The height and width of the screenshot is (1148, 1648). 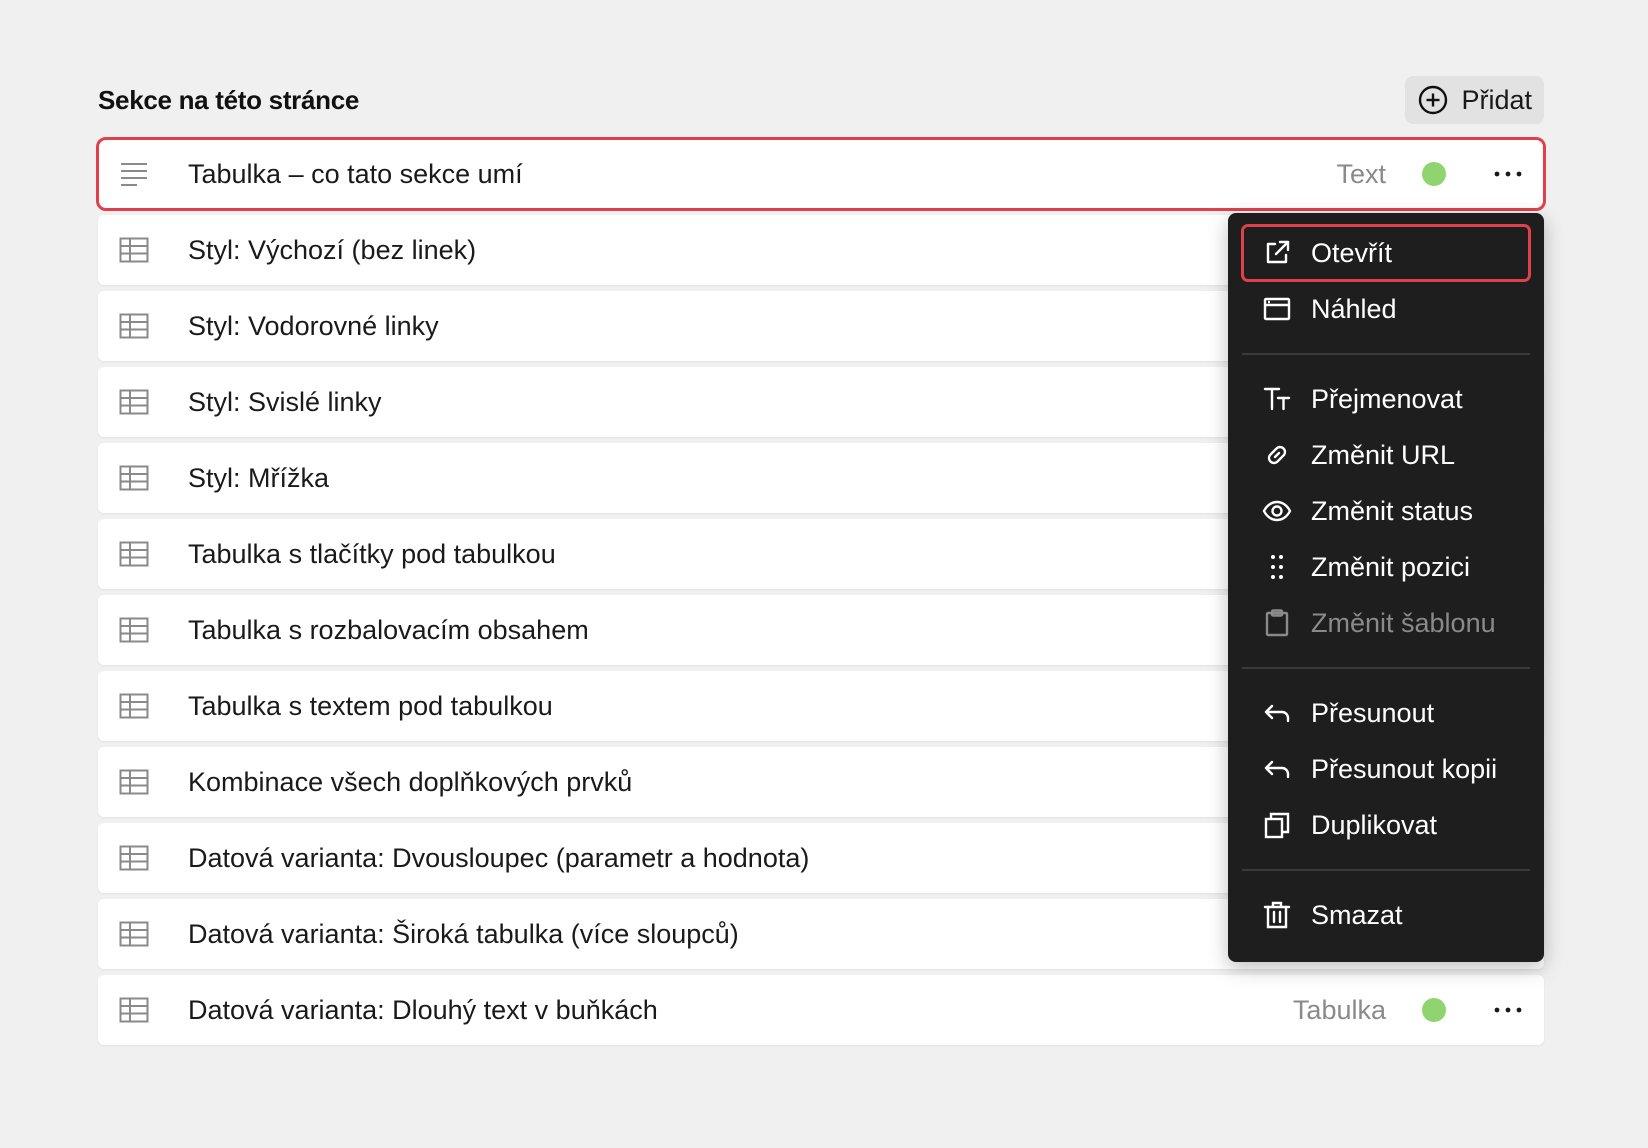 I want to click on menu-item-nahled: Náhled, so click(x=1386, y=309).